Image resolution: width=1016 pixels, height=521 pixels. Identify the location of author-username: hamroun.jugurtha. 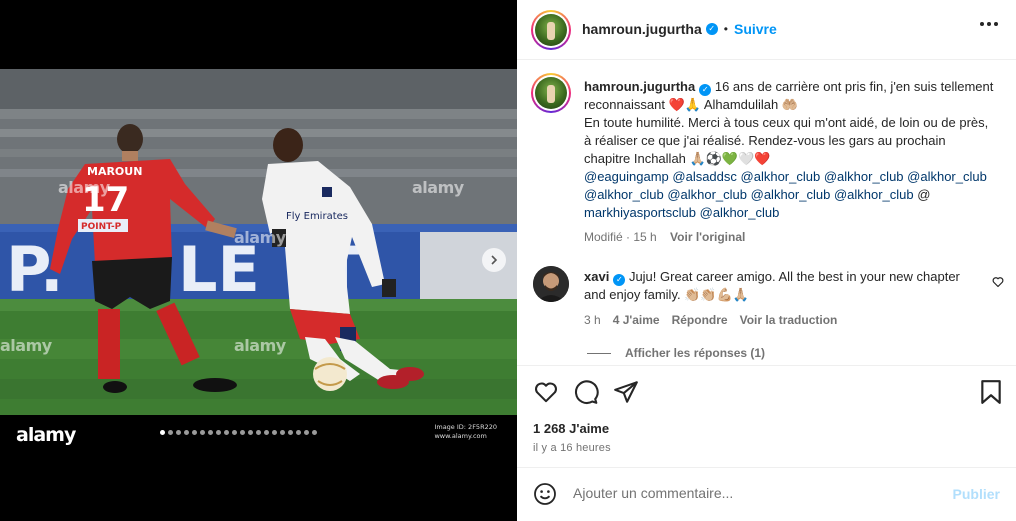
(642, 29).